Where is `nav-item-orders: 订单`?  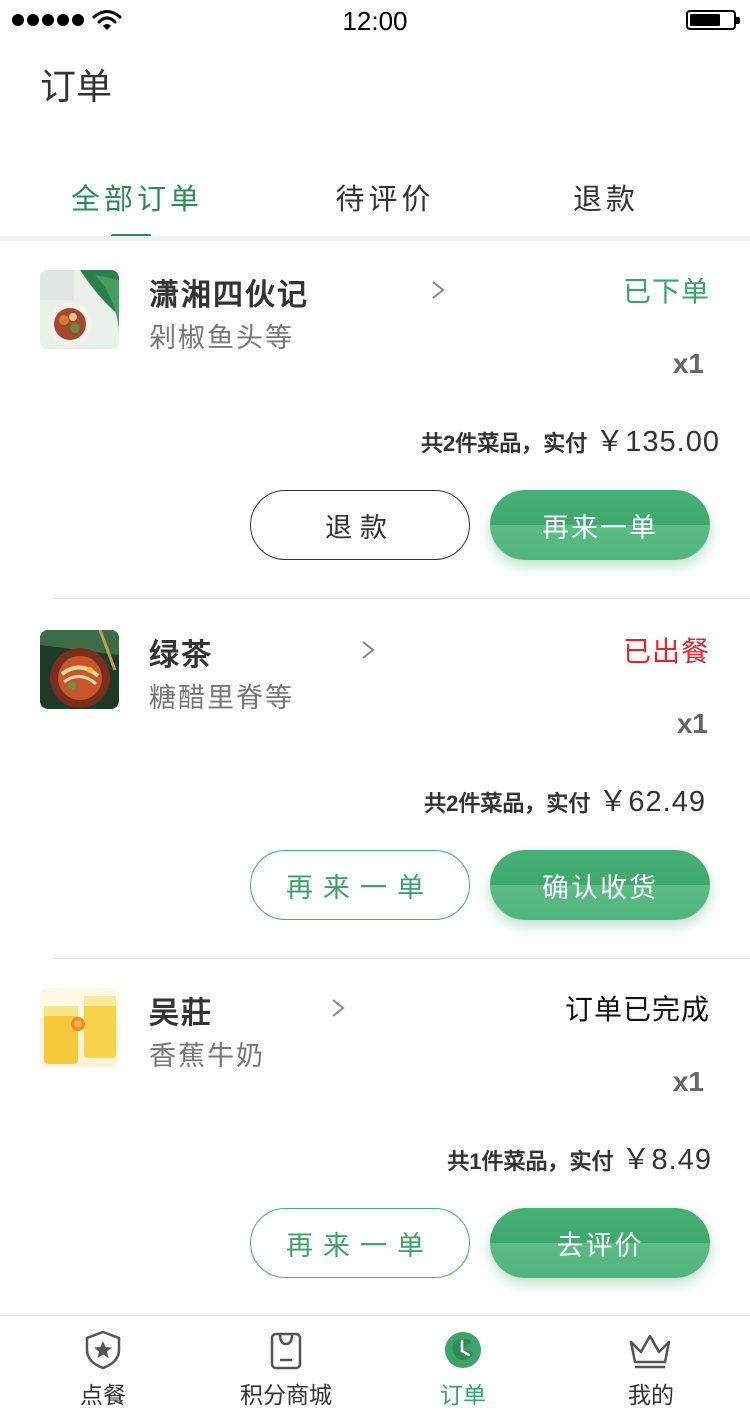
nav-item-orders: 订单 is located at coordinates (463, 1365).